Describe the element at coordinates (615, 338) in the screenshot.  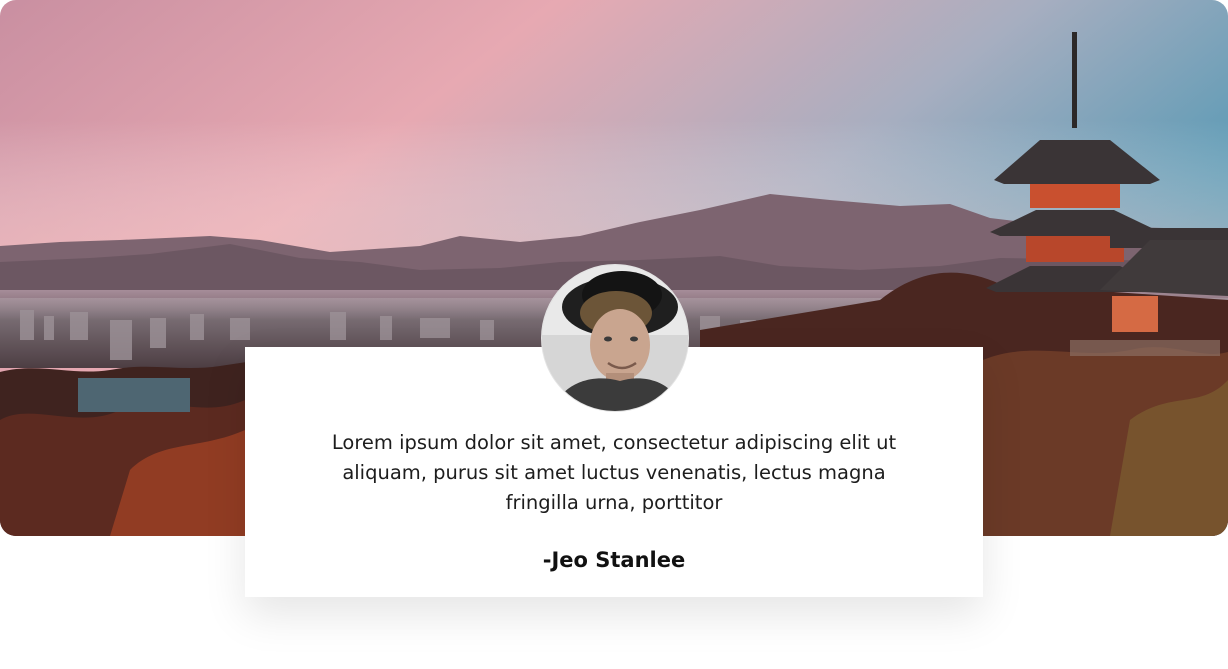
I see `person-avatar` at that location.